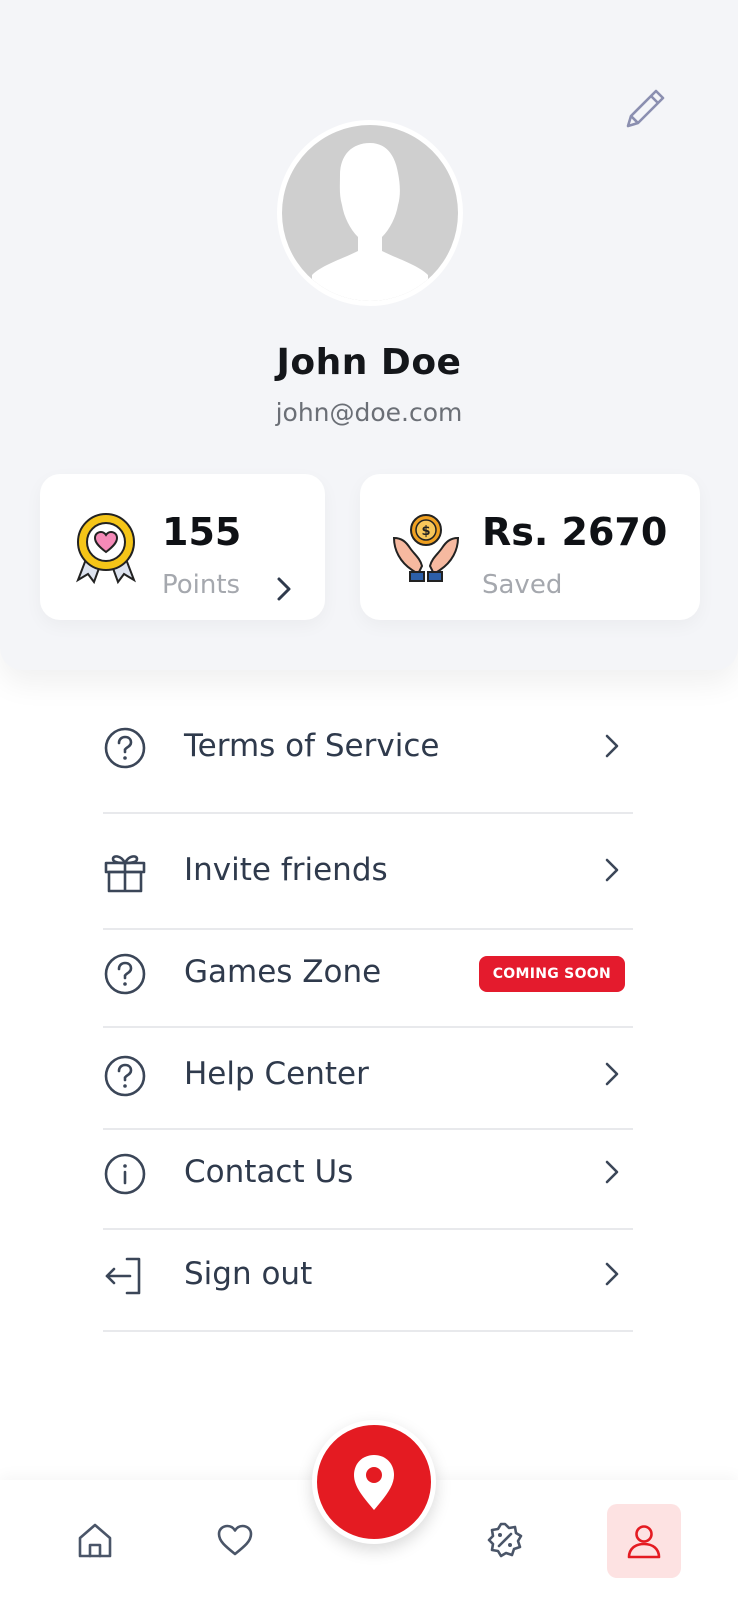 The height and width of the screenshot is (1600, 738). Describe the element at coordinates (283, 972) in the screenshot. I see `menu-label: Games Zone` at that location.